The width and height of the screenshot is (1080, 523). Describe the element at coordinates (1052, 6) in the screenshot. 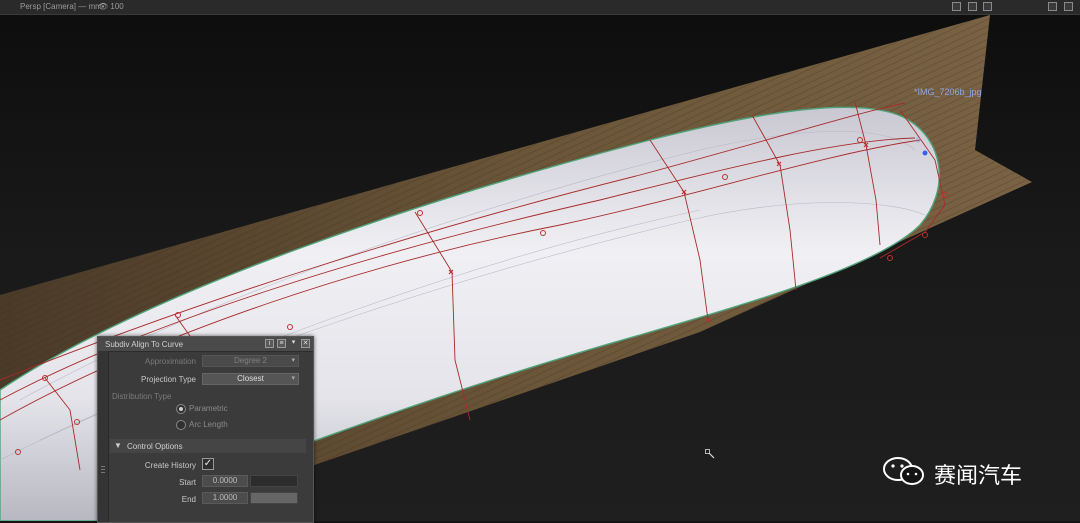

I see `layout-icon` at that location.